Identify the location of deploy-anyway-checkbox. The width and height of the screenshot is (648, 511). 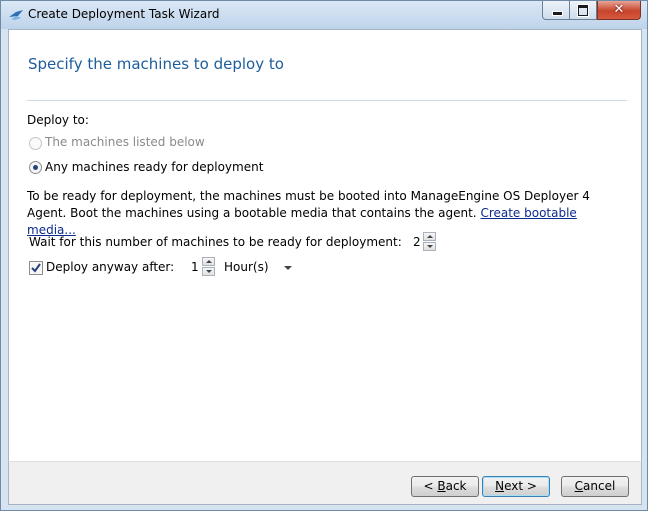
(36, 268).